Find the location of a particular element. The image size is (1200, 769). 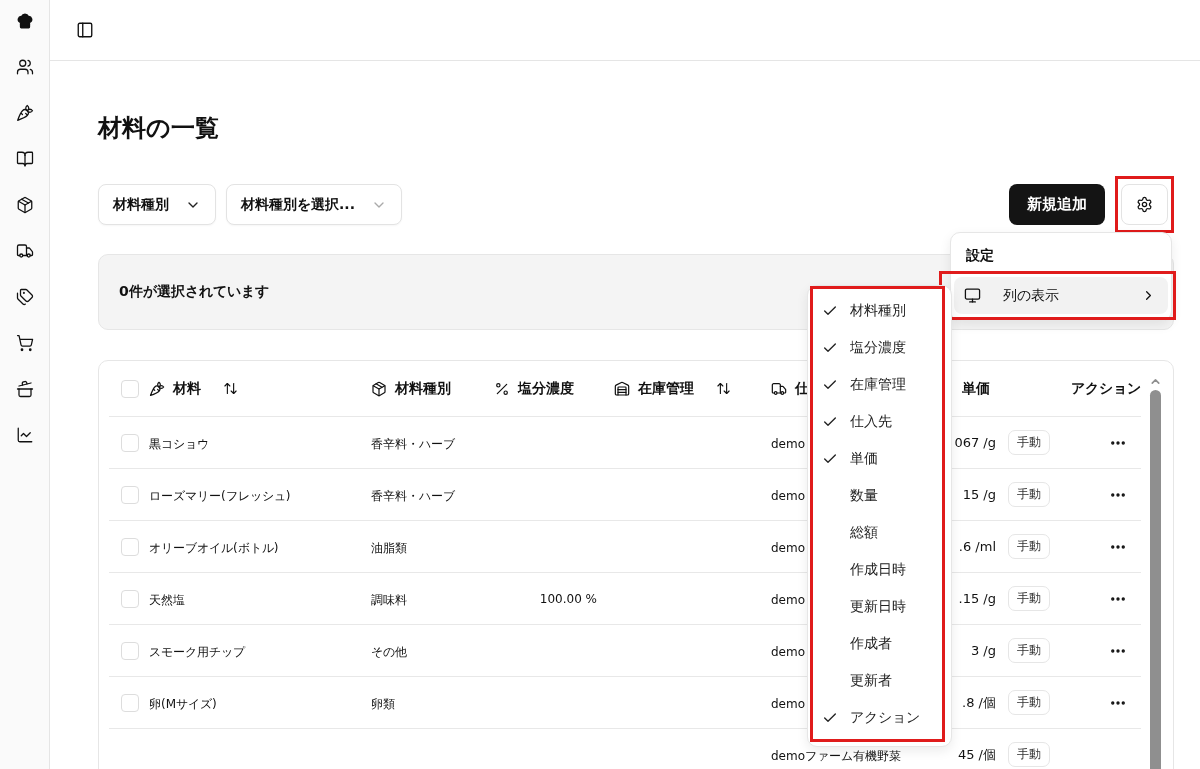

table-cell: .8 /個 is located at coordinates (979, 702).